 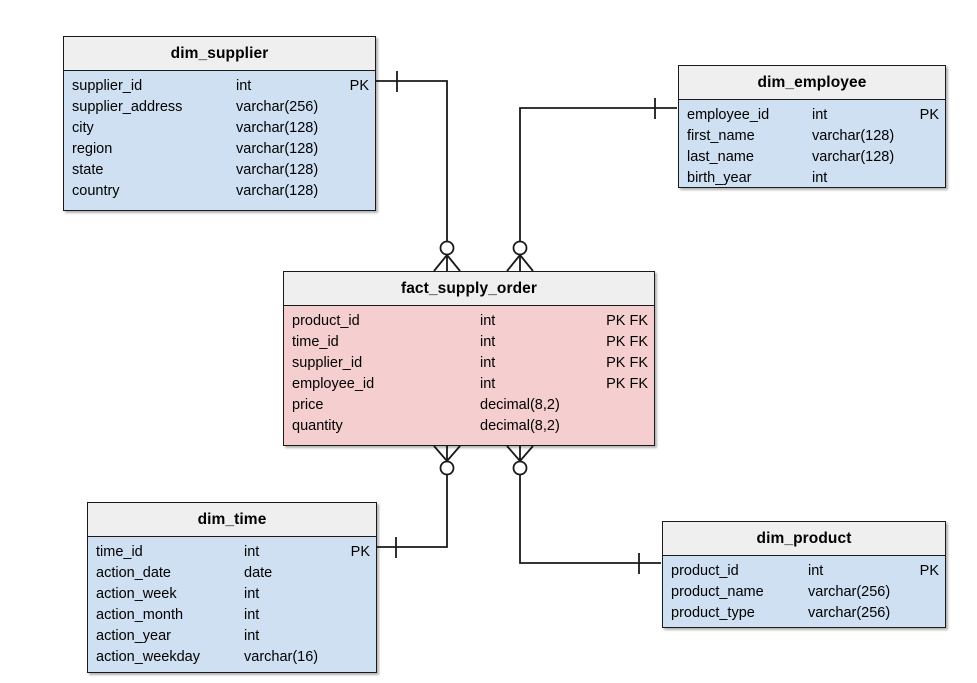 I want to click on crowsfoot-time, so click(x=447, y=453).